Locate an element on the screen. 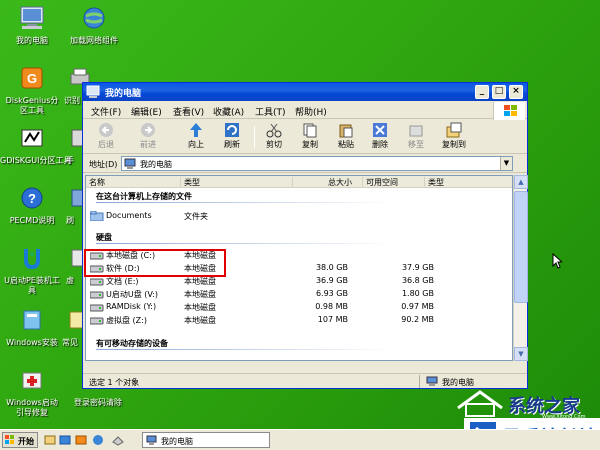  close-button: × is located at coordinates (516, 92).